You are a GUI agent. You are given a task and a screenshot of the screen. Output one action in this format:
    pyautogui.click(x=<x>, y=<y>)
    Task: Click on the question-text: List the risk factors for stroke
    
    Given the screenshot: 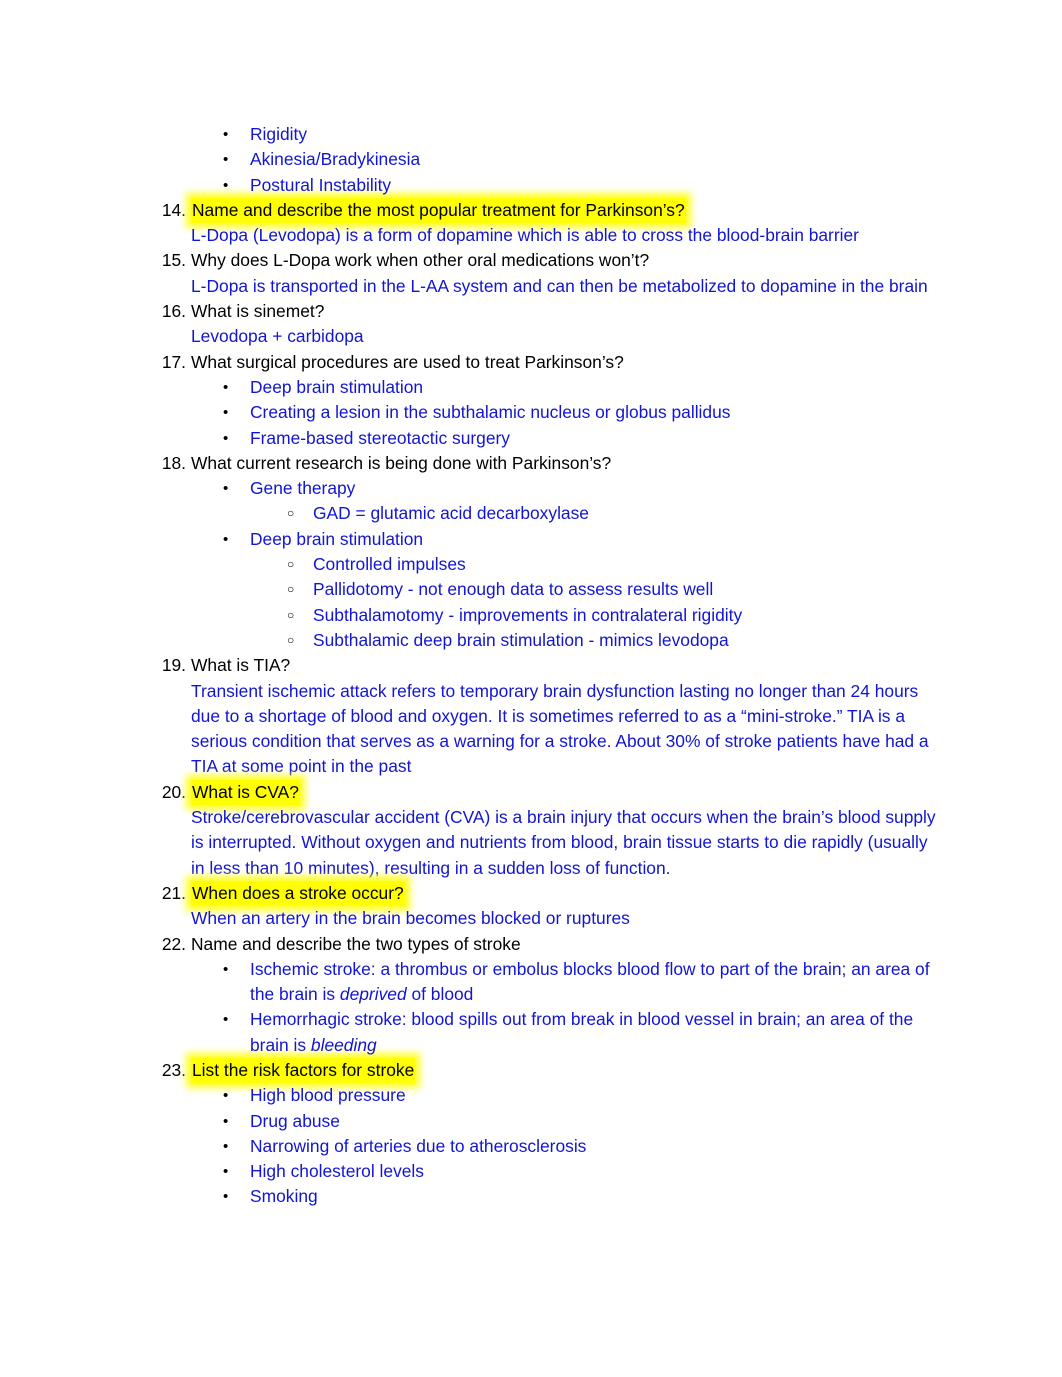 What is the action you would take?
    pyautogui.click(x=303, y=1070)
    